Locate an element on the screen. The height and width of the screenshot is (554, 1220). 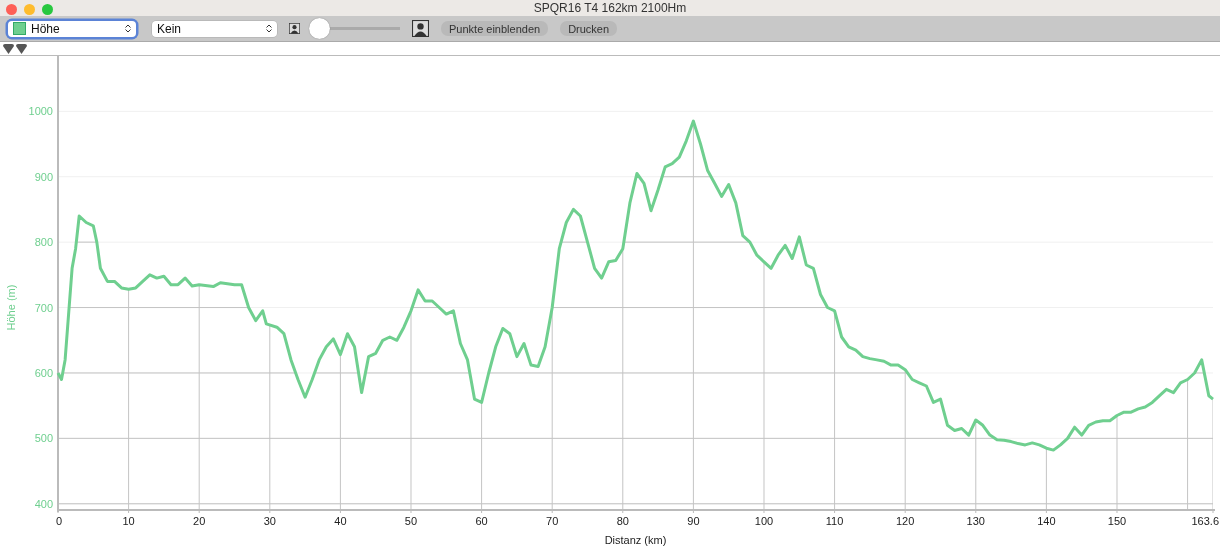
x-tick-label: 60 is located at coordinates (481, 521).